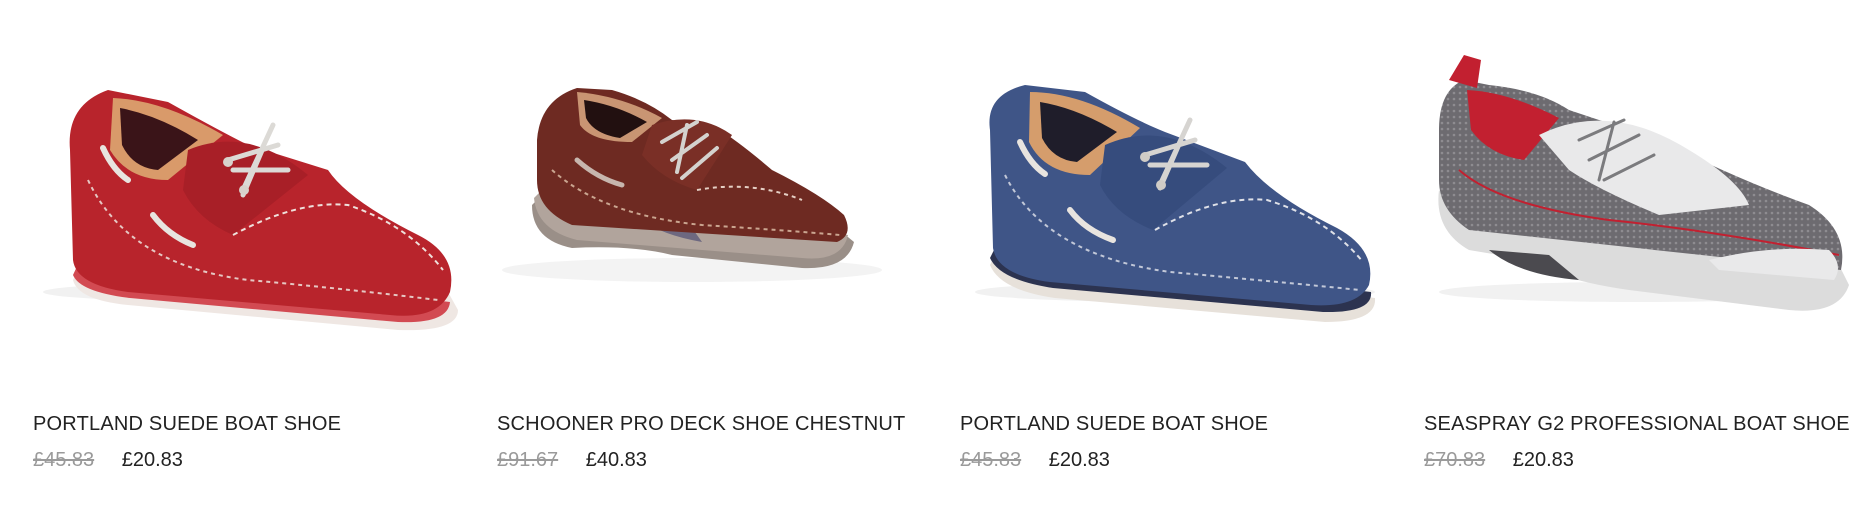 The height and width of the screenshot is (518, 1856). Describe the element at coordinates (701, 424) in the screenshot. I see `product-title-link: SCHOONER PRO DECK SHOE CHESTNUT` at that location.